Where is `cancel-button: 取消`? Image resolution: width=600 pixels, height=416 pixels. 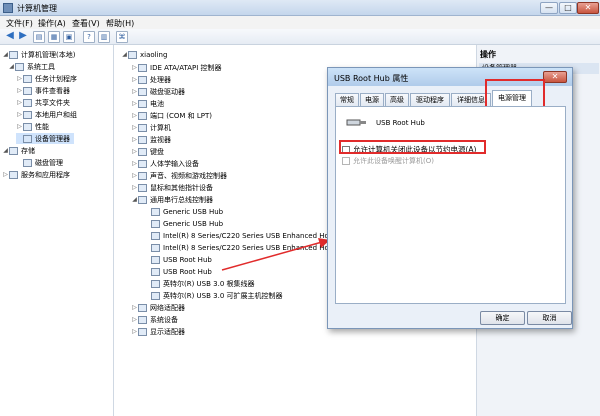 cancel-button: 取消 is located at coordinates (549, 318).